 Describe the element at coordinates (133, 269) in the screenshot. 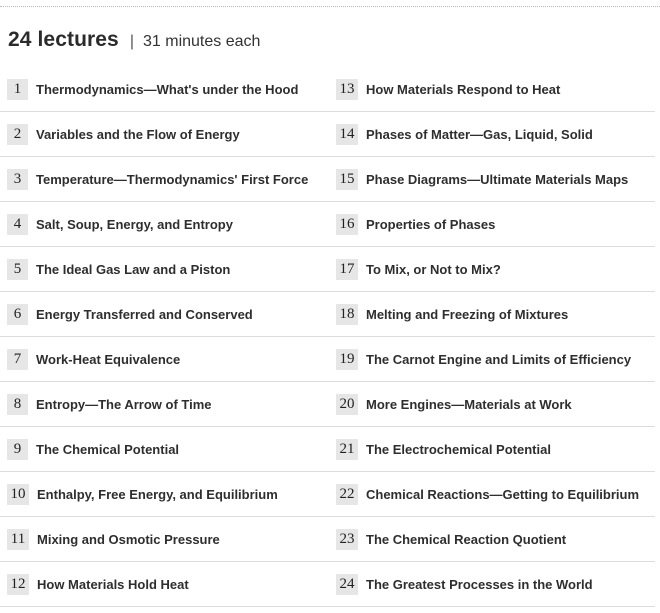

I see `lecture-title: The Ideal Gas Law and a Piston` at that location.